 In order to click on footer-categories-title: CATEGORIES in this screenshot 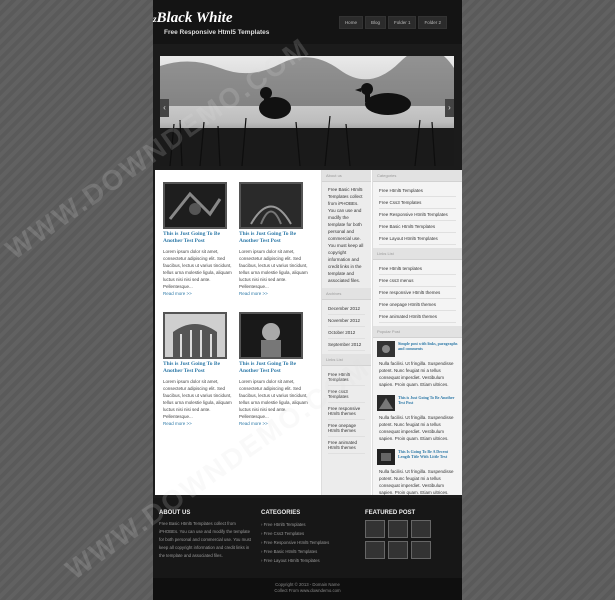, I will do `click(281, 513)`.